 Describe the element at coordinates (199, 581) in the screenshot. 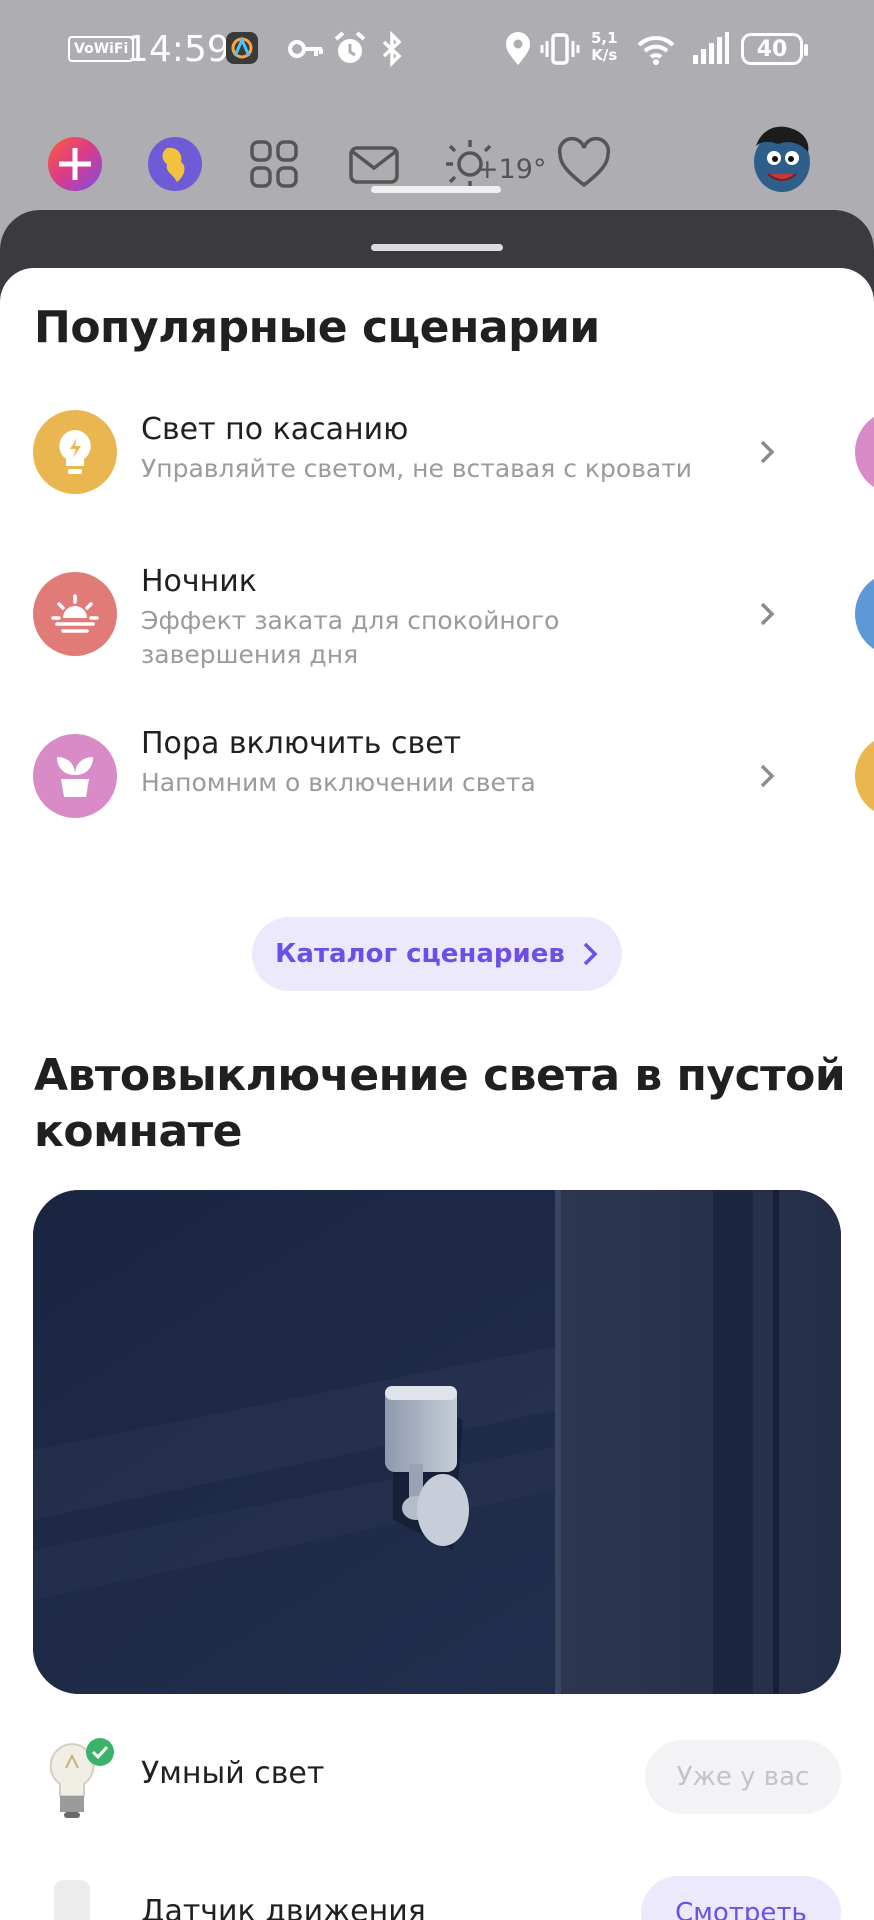

I see `scenario-title: Ночник` at that location.